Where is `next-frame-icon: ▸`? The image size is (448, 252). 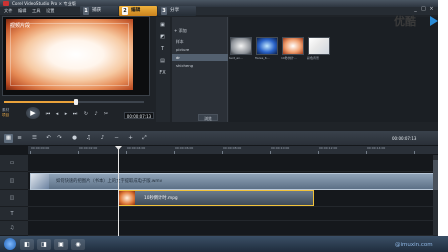
next-frame-icon: ▸ is located at coordinates (66, 114).